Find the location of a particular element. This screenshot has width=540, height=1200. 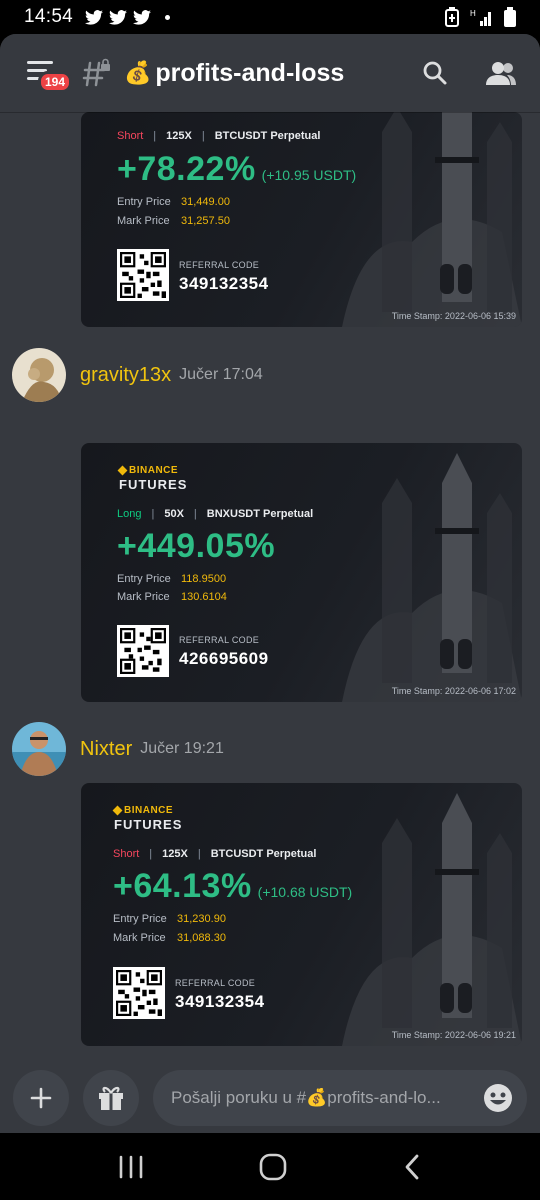

entry-price: 31,230.90 is located at coordinates (201, 919).